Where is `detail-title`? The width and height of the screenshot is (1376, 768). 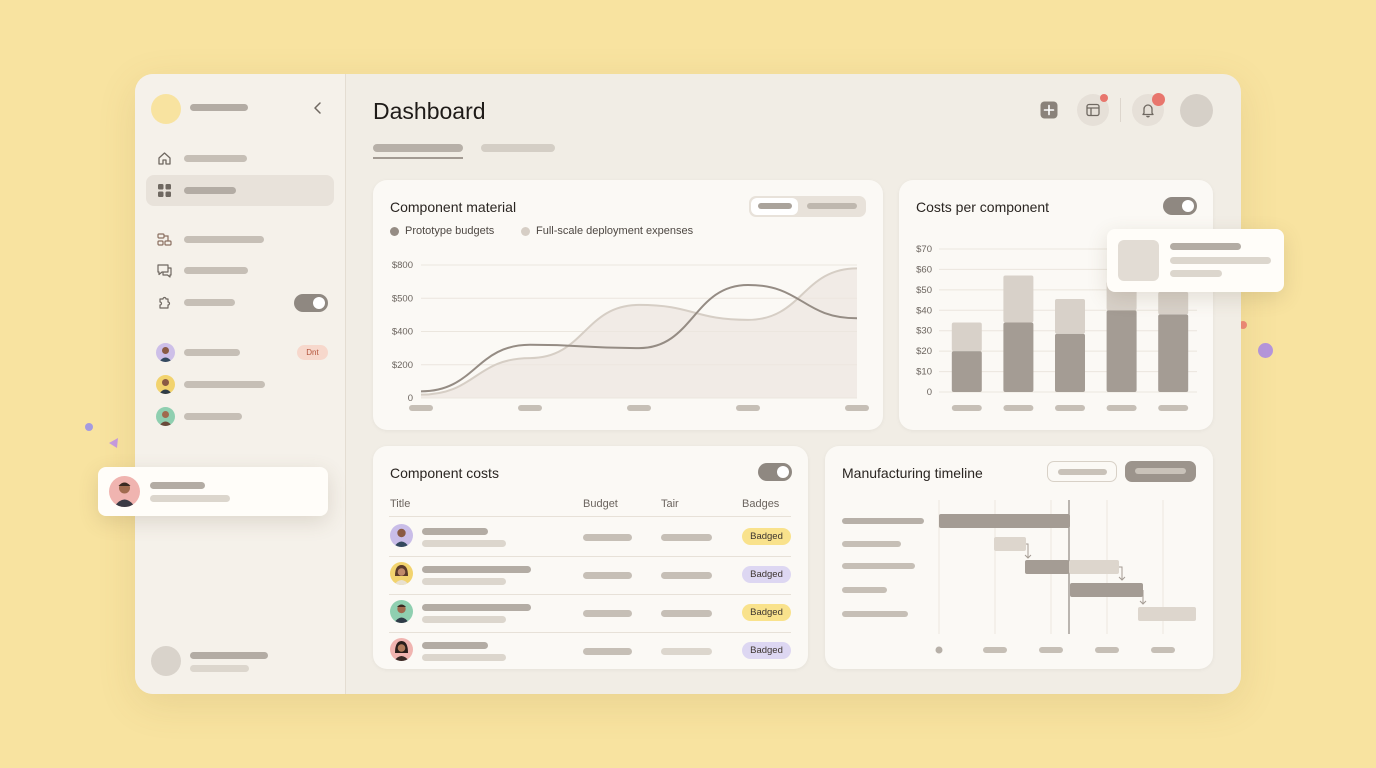 detail-title is located at coordinates (1205, 246).